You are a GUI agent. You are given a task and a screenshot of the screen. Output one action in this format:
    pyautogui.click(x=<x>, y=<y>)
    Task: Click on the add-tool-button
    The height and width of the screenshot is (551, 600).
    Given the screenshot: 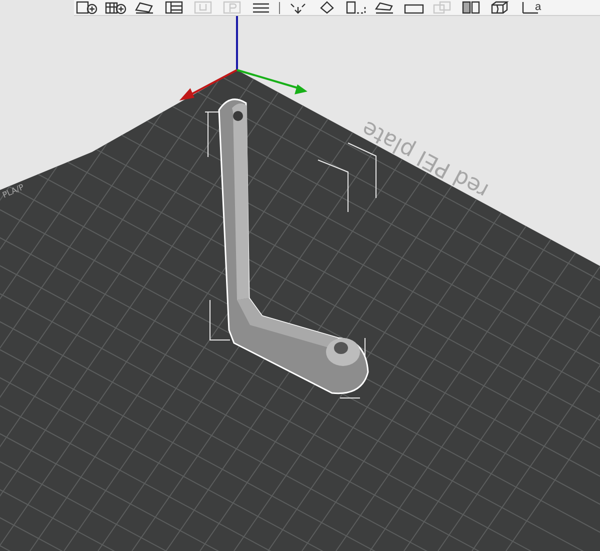 What is the action you would take?
    pyautogui.click(x=87, y=7)
    